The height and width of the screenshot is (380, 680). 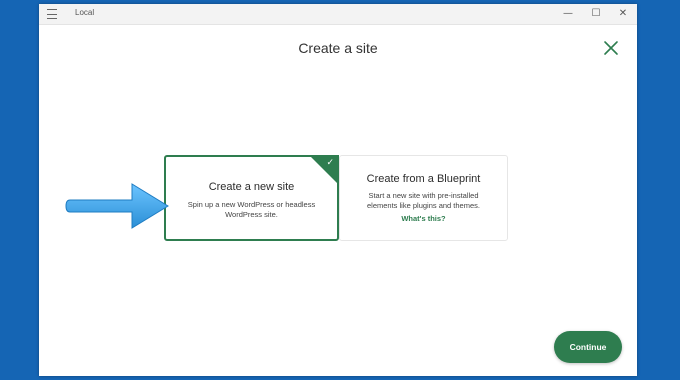 I want to click on close-icon, so click(x=611, y=48).